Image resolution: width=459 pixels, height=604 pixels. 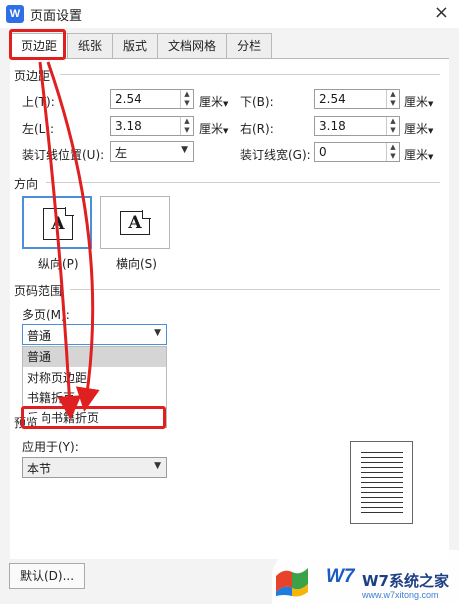 What do you see at coordinates (292, 582) in the screenshot?
I see `windows-logo-icon` at bounding box center [292, 582].